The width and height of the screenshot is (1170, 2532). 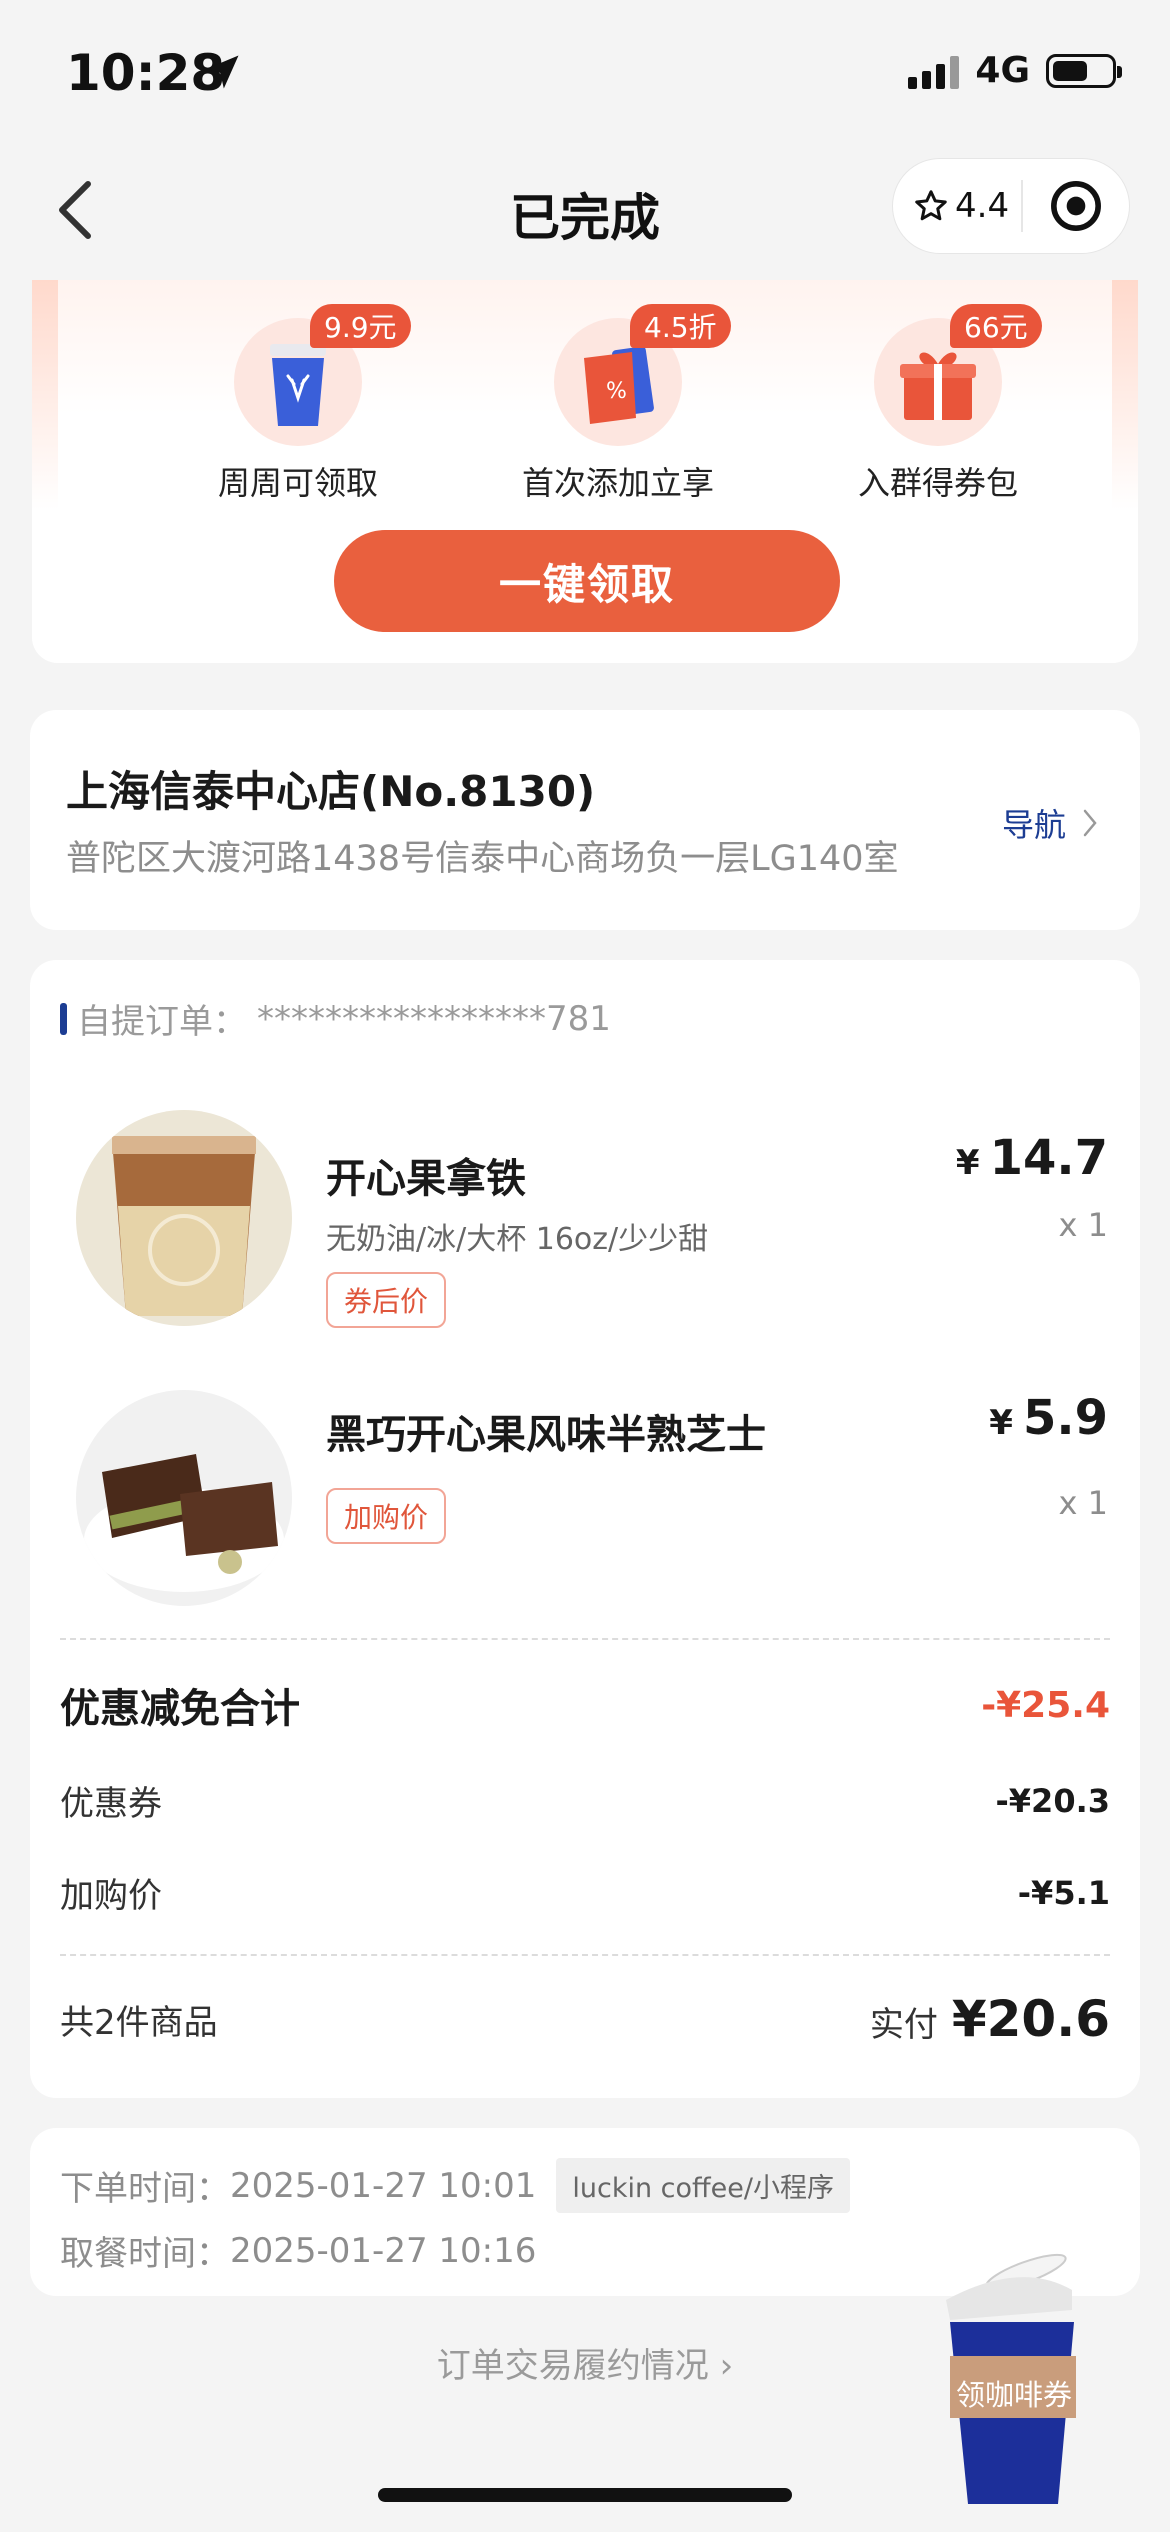 I want to click on paid-label: 实付, so click(x=903, y=2025).